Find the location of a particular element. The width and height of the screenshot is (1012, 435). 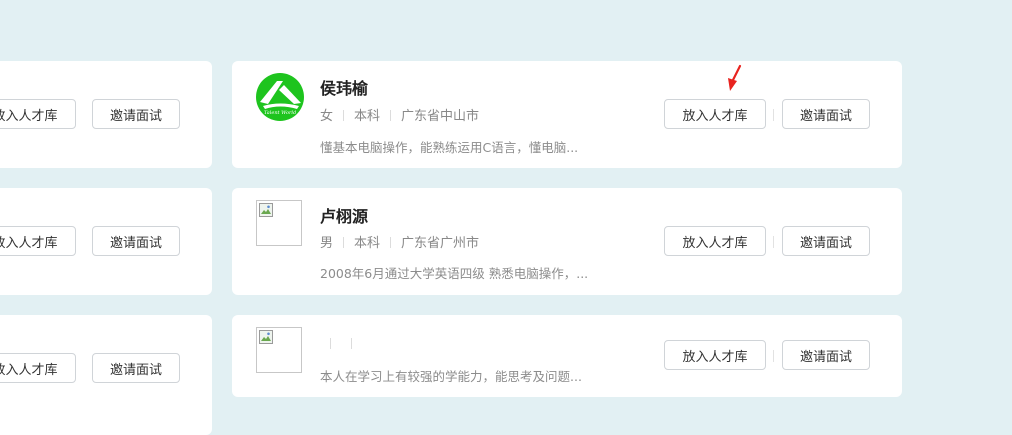

avatar: Talent World is located at coordinates (280, 97).